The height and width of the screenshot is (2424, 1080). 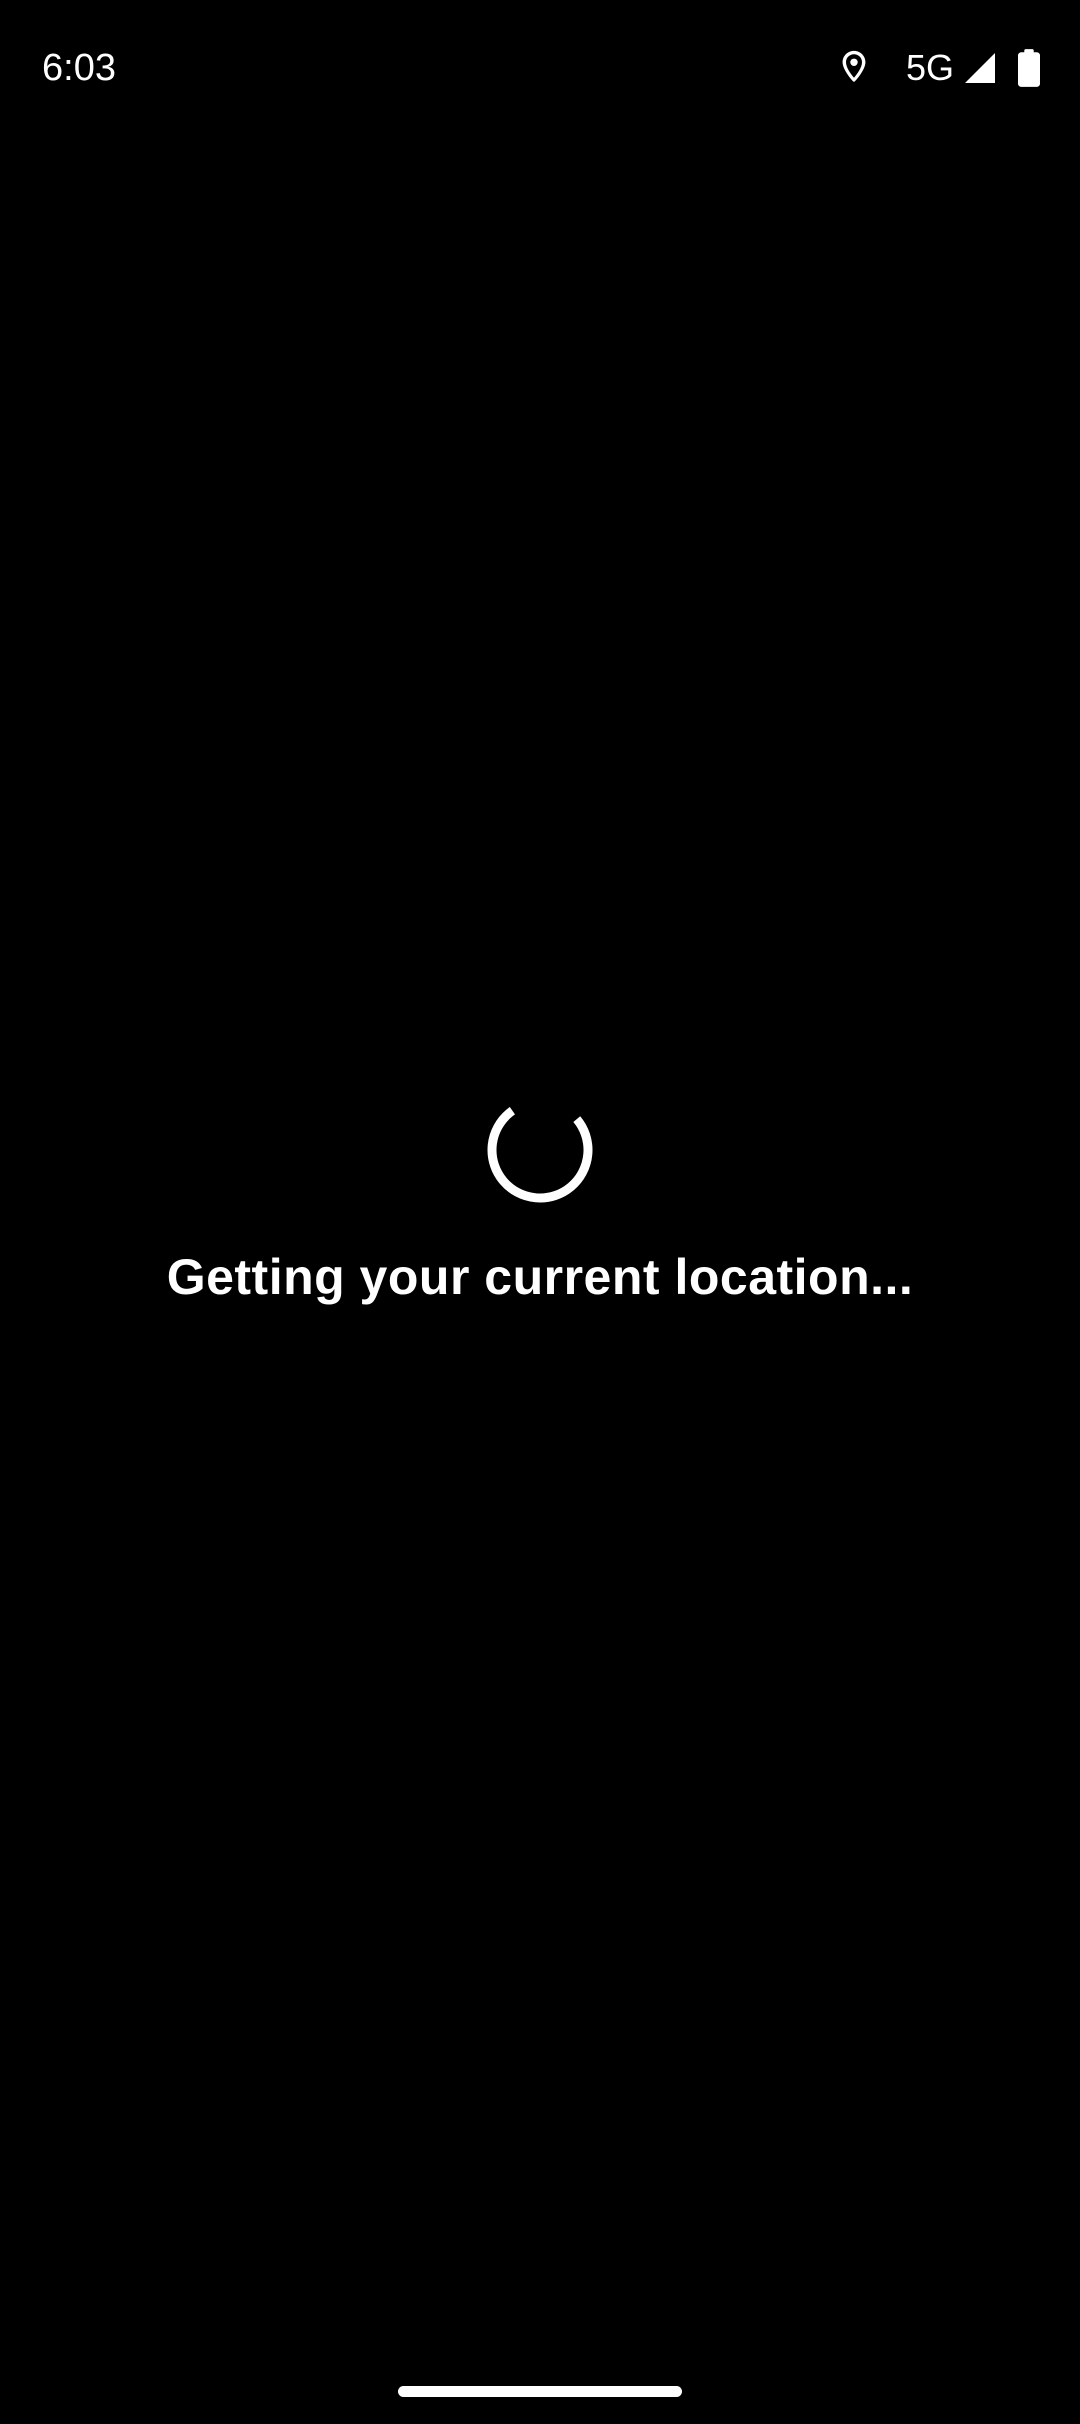 What do you see at coordinates (929, 67) in the screenshot?
I see `network-type-label: 5G` at bounding box center [929, 67].